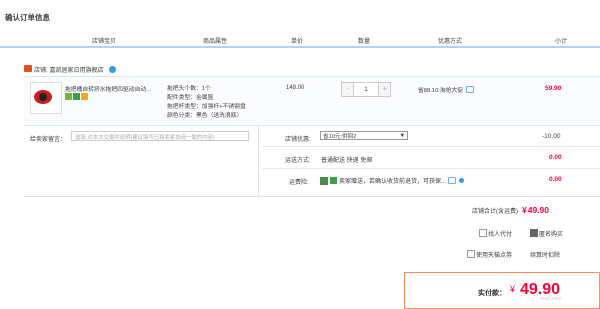  What do you see at coordinates (553, 88) in the screenshot?
I see `item-subtotal: 59.90` at bounding box center [553, 88].